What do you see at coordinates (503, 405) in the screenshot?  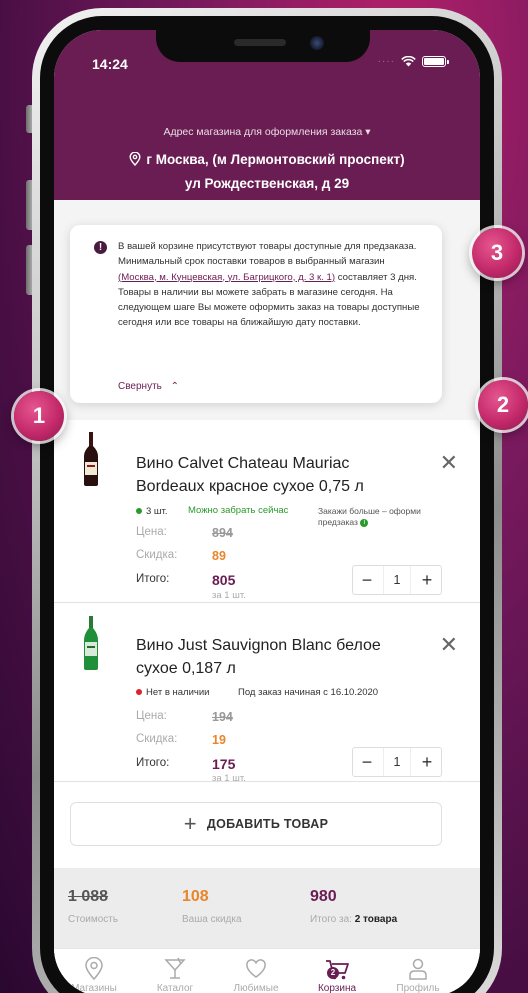 I see `callout-marker-2: 2` at bounding box center [503, 405].